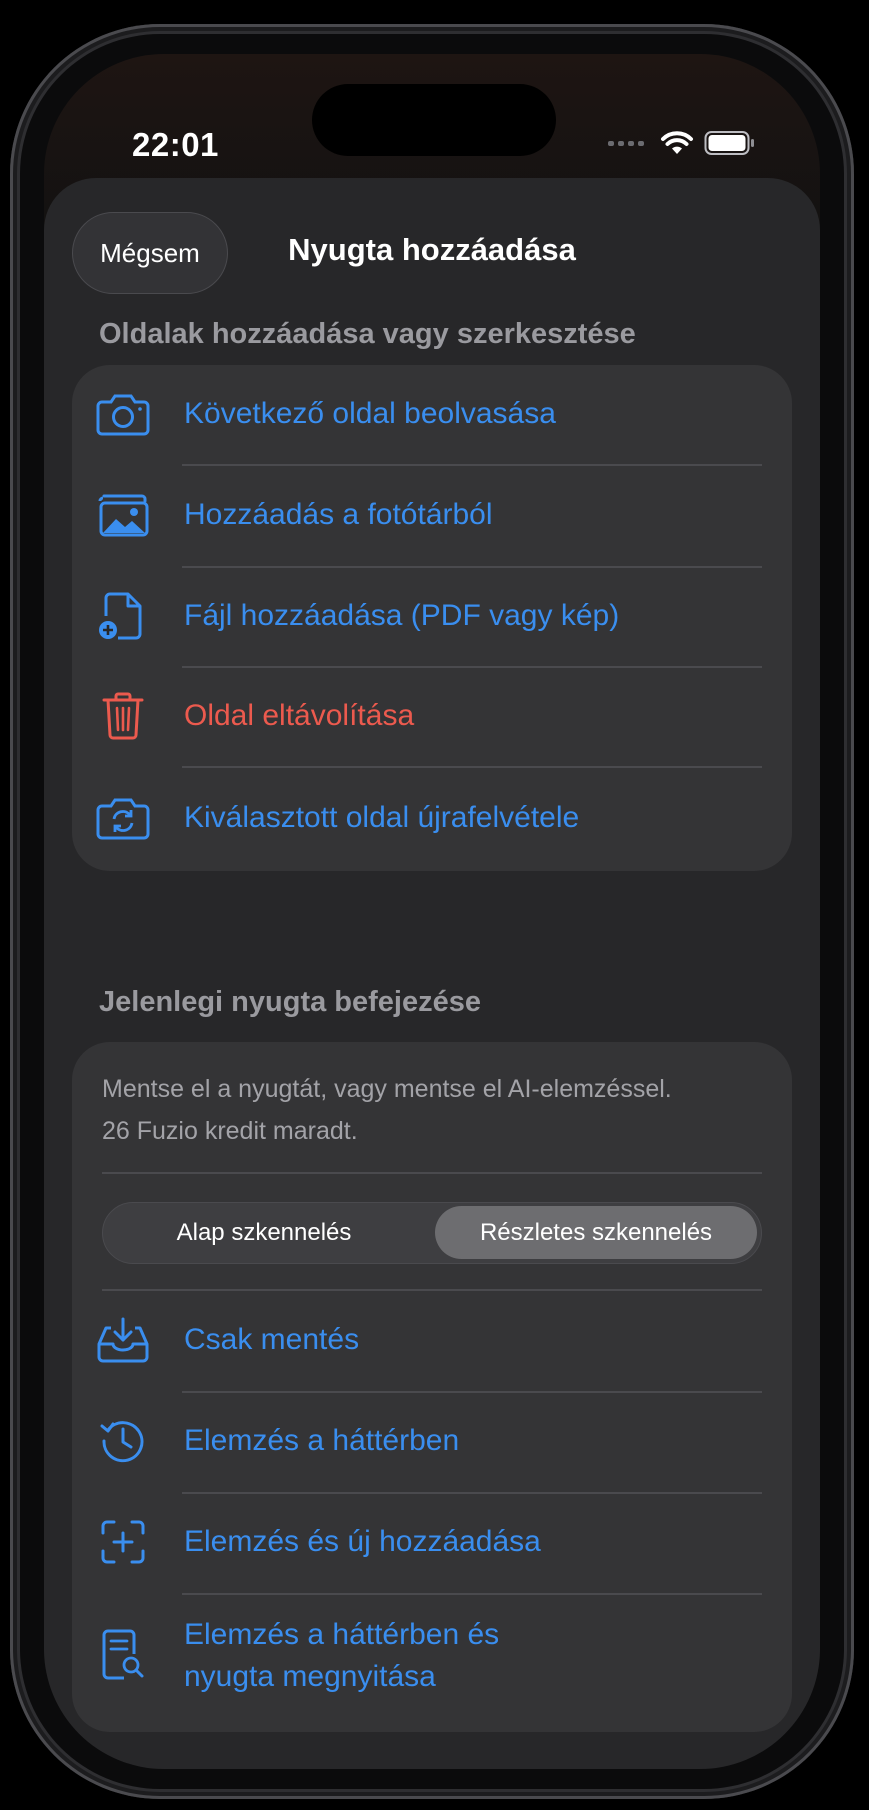 The height and width of the screenshot is (1810, 869). Describe the element at coordinates (432, 249) in the screenshot. I see `sheet-title: Nyugta hozzáadása` at that location.